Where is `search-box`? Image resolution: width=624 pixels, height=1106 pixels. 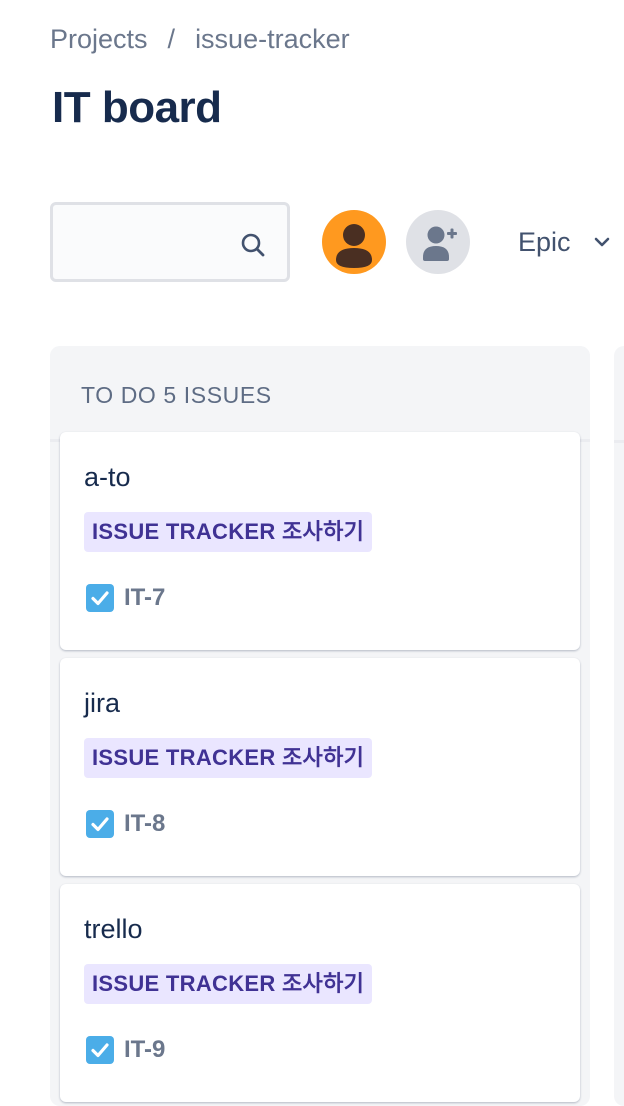
search-box is located at coordinates (170, 242).